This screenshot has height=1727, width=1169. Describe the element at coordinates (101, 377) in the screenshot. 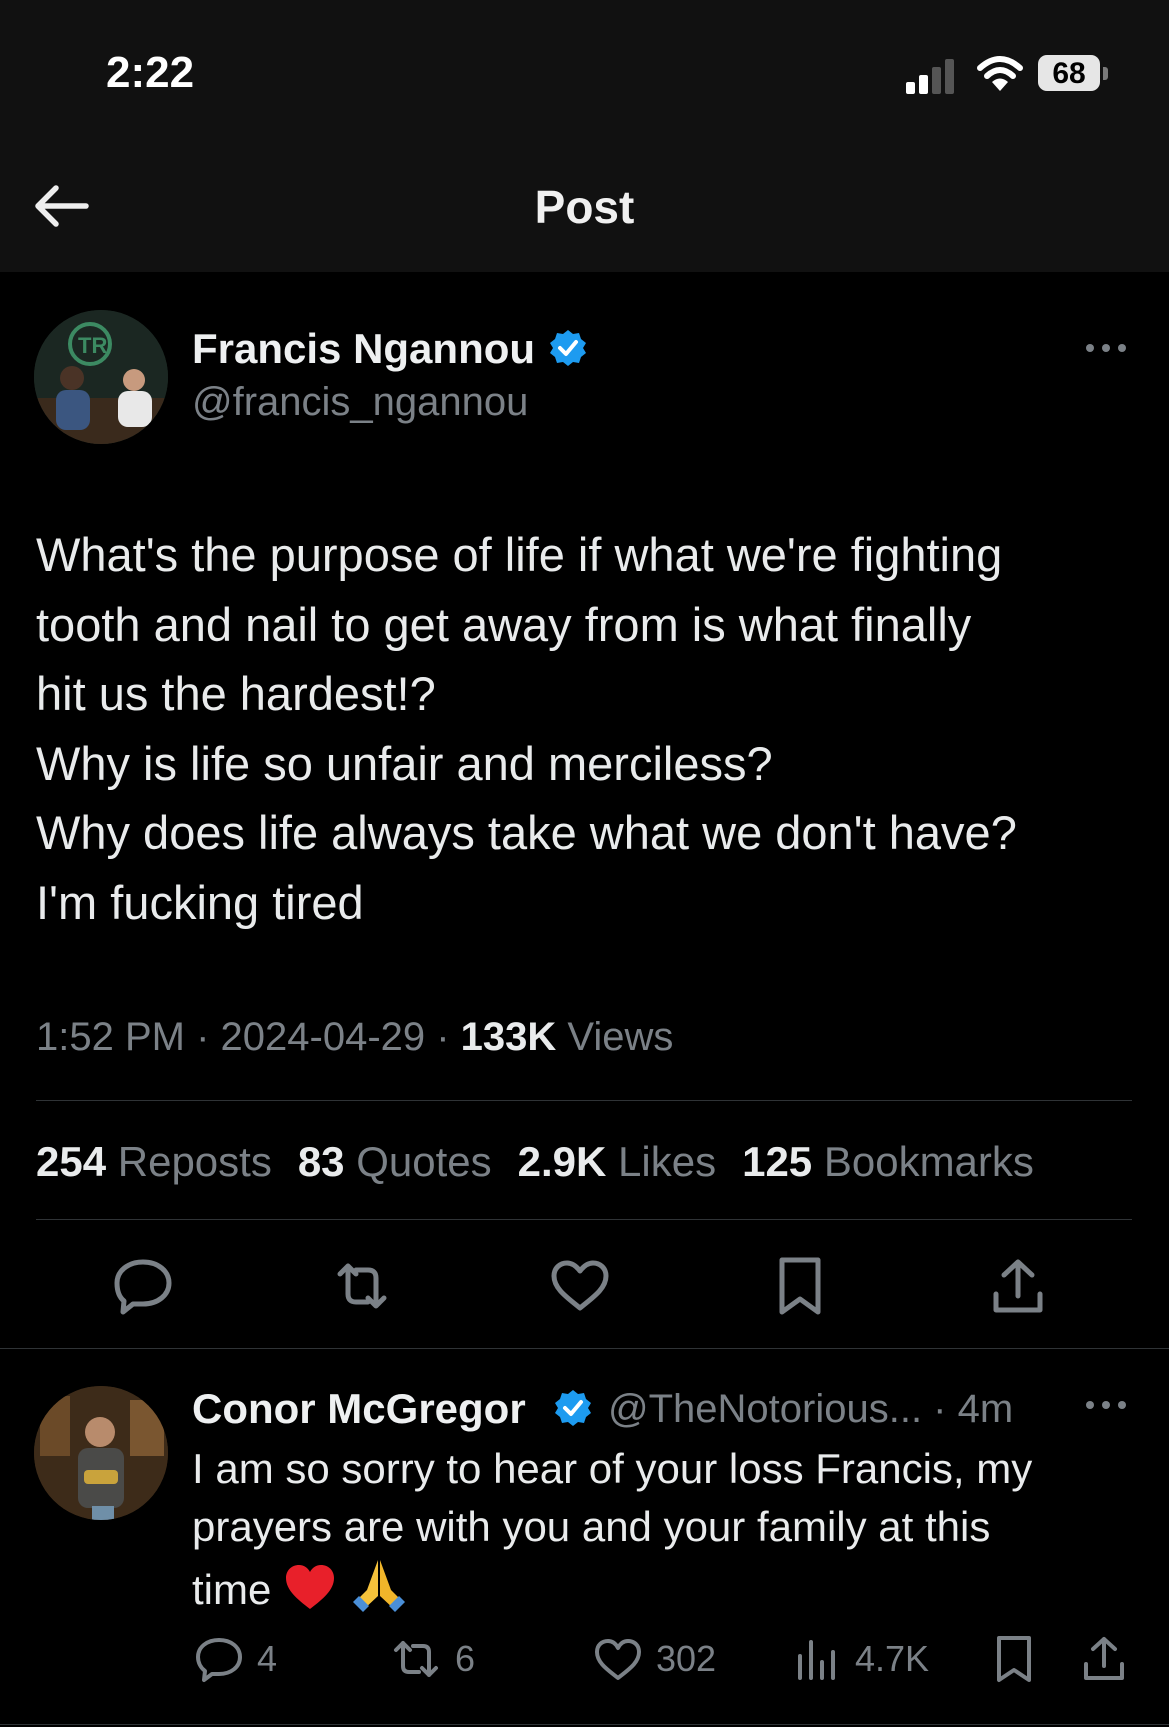

I see `author-avatar: TR` at that location.